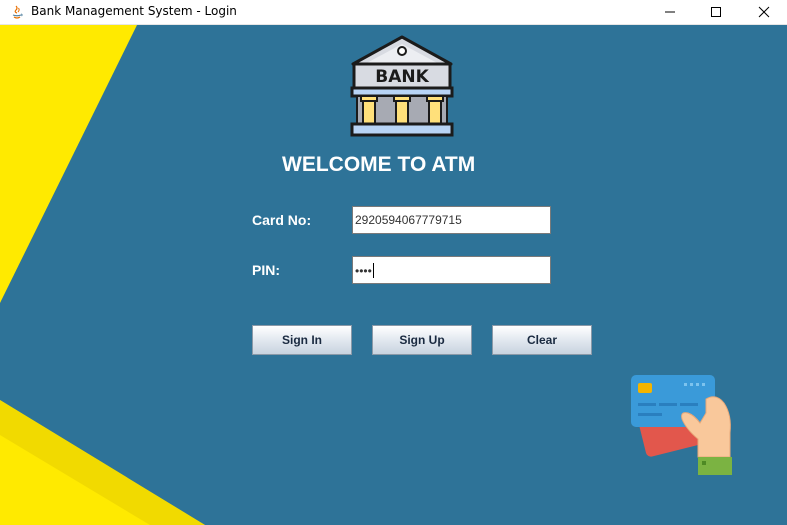  I want to click on close-icon, so click(764, 12).